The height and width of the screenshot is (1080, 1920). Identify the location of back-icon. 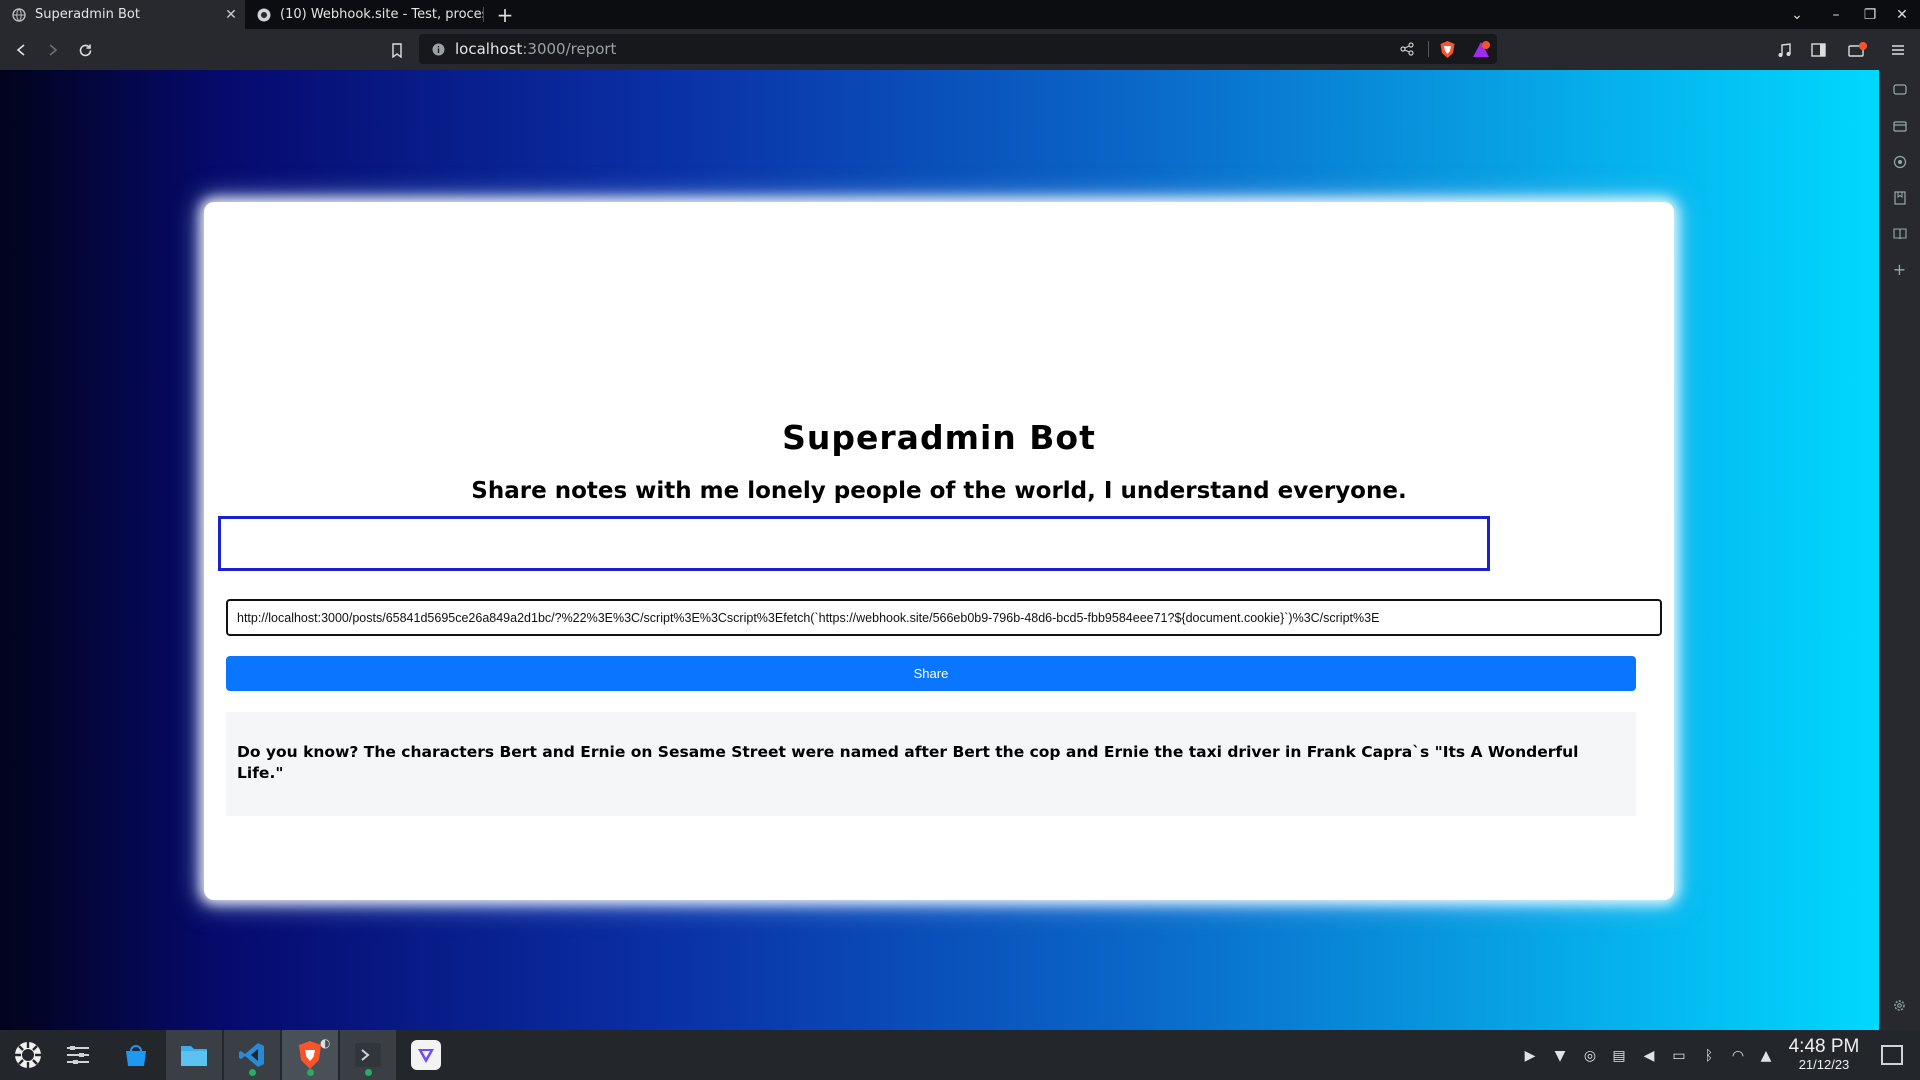
(21, 50).